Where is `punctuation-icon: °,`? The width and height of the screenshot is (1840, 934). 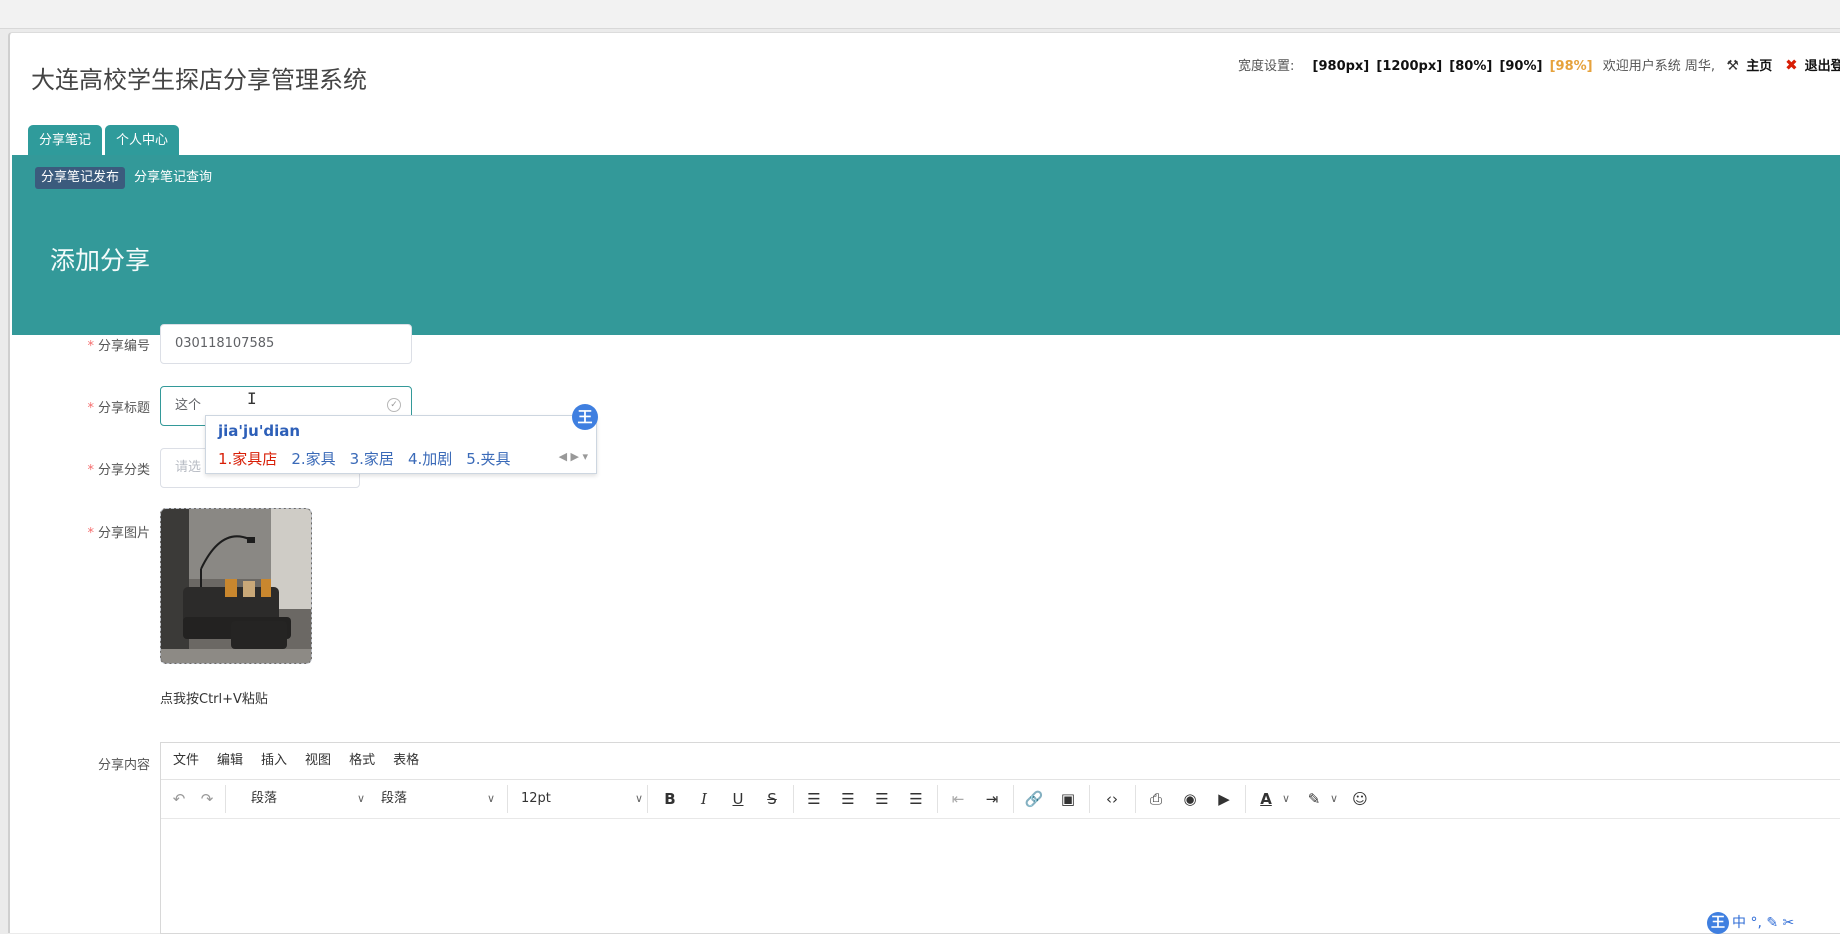
punctuation-icon: °, is located at coordinates (1755, 923).